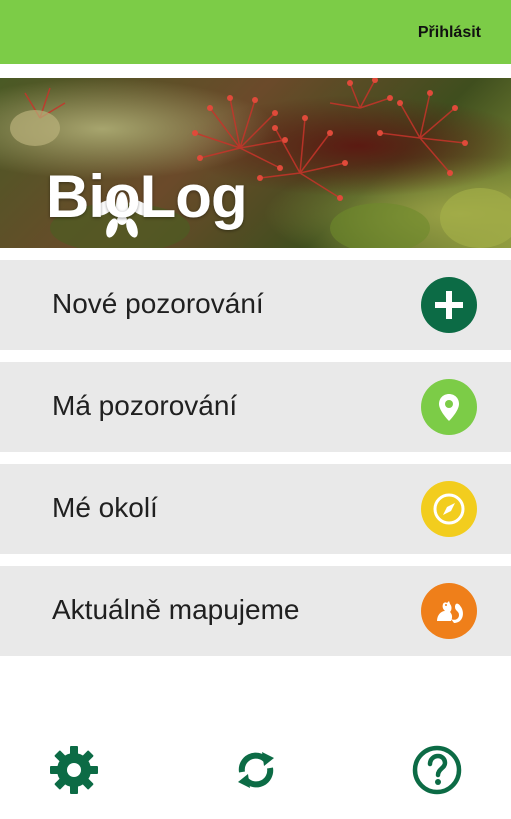  What do you see at coordinates (255, 509) in the screenshot?
I see `menu-item-my-surroundings: Mé okolí` at bounding box center [255, 509].